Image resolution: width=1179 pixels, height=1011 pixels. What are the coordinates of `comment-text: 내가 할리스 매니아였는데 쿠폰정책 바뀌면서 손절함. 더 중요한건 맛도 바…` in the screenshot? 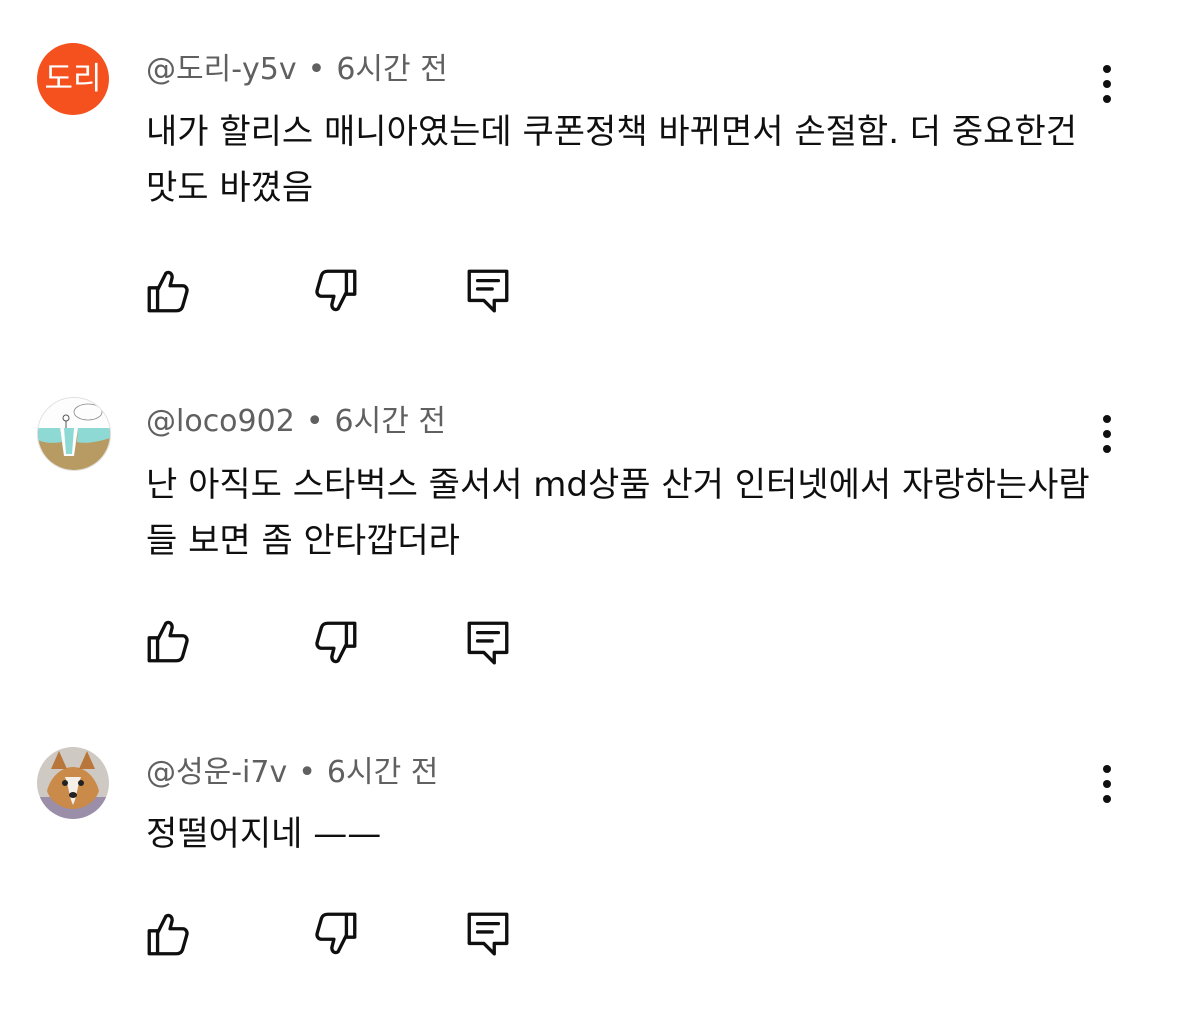 It's located at (612, 160).